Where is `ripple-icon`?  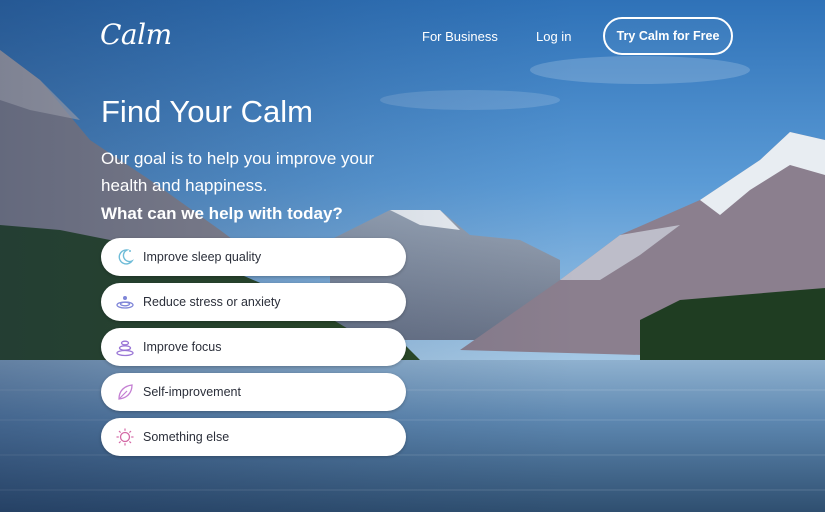 ripple-icon is located at coordinates (125, 302).